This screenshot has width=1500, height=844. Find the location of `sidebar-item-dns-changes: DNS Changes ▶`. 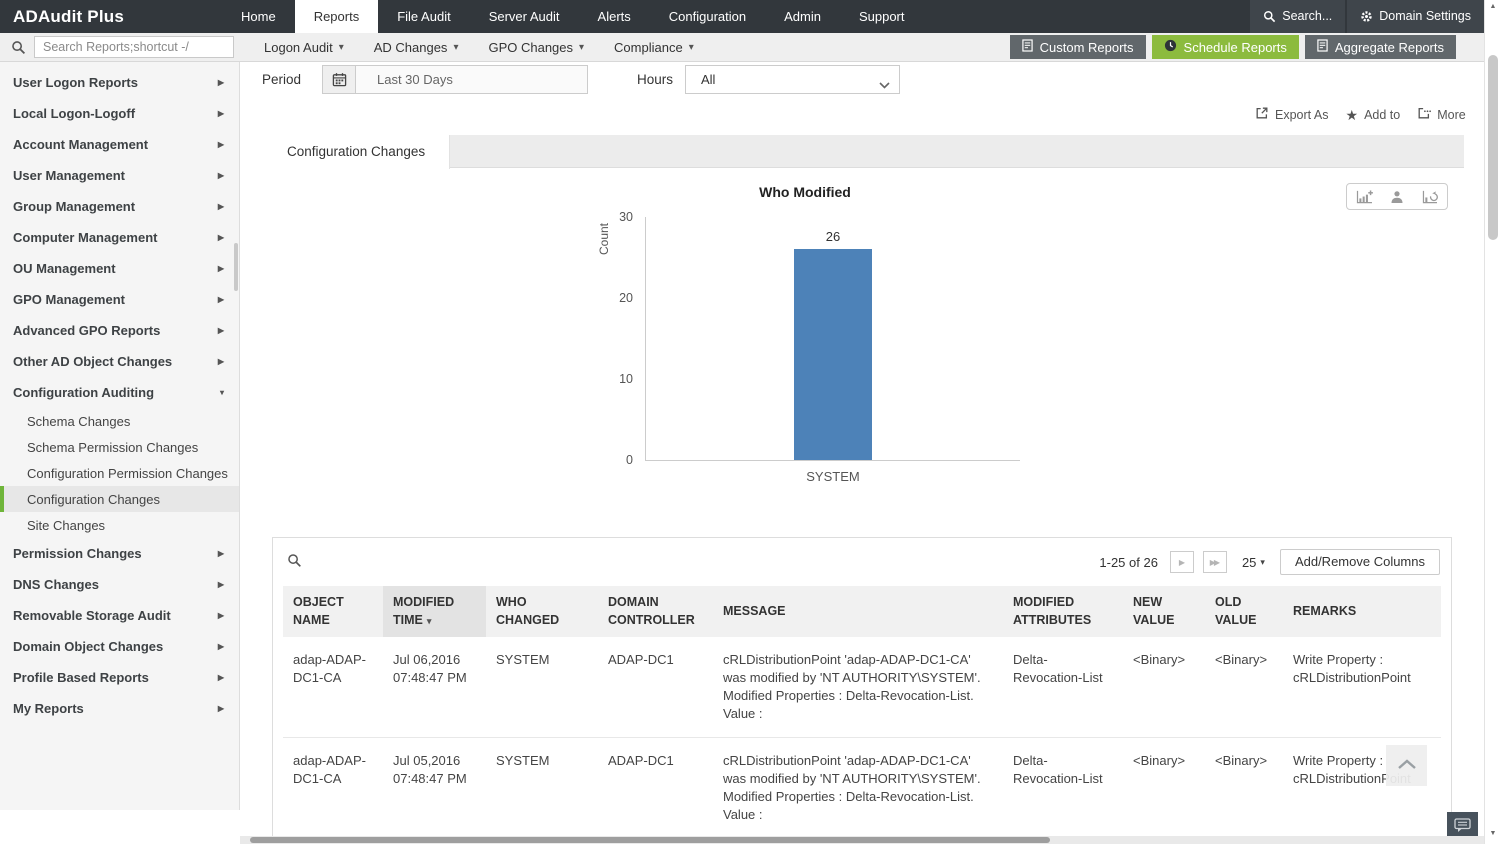

sidebar-item-dns-changes: DNS Changes ▶ is located at coordinates (119, 584).